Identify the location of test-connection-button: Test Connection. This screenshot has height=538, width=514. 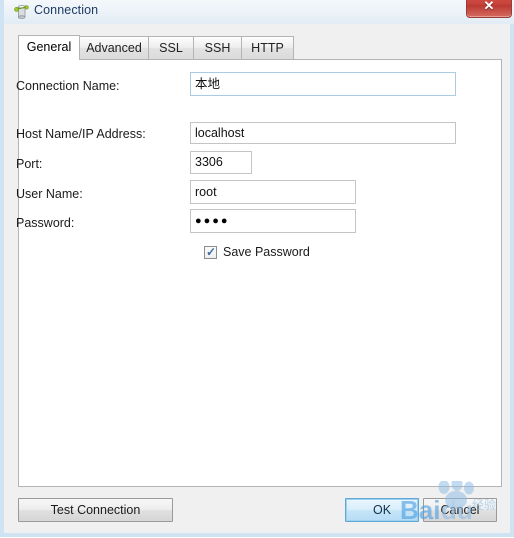
(95, 510).